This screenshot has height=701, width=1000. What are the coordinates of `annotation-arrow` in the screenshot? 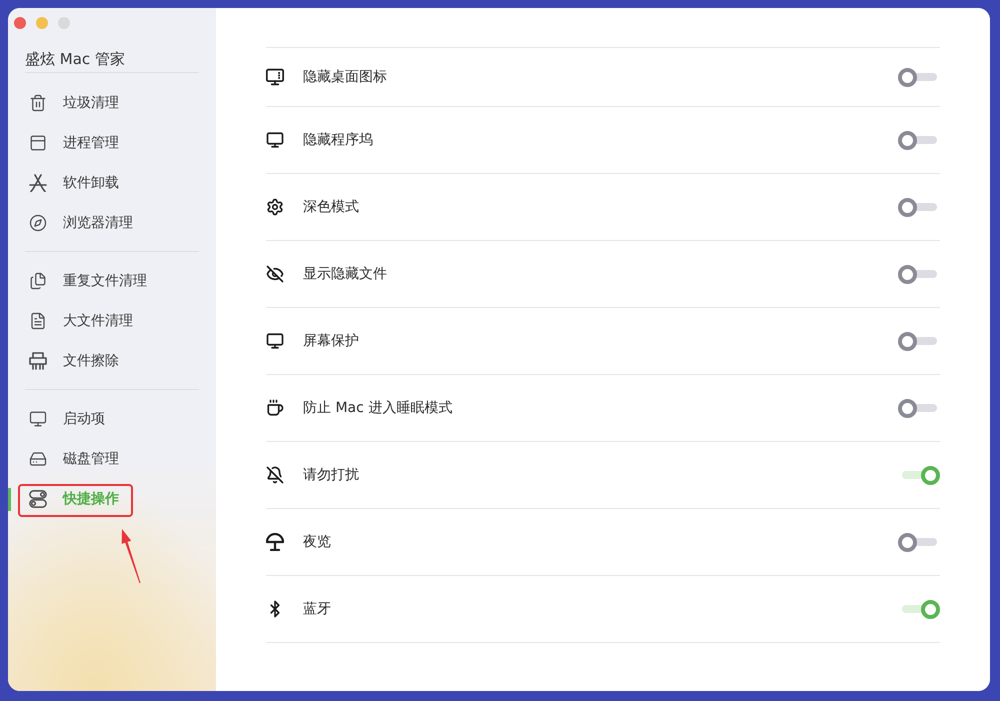 It's located at (131, 556).